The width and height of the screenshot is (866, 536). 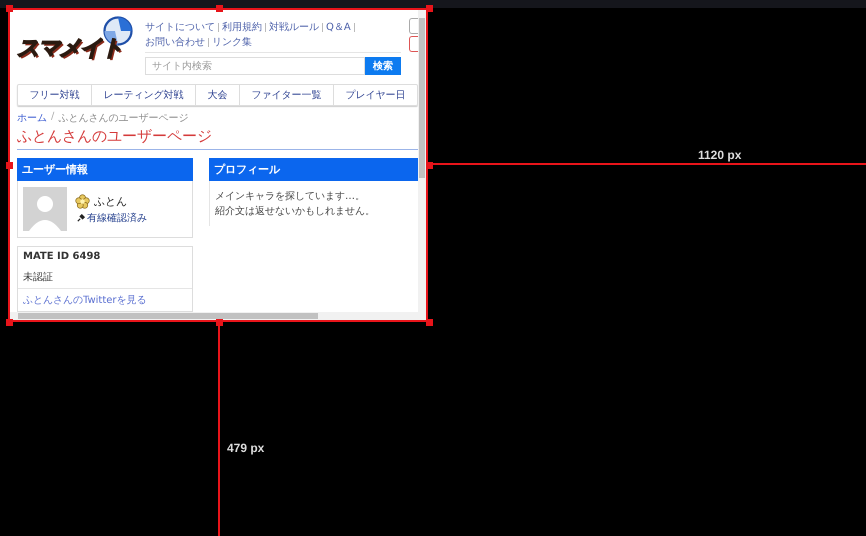 What do you see at coordinates (290, 196) in the screenshot?
I see `profile-text: メインキャラを探しています…。` at bounding box center [290, 196].